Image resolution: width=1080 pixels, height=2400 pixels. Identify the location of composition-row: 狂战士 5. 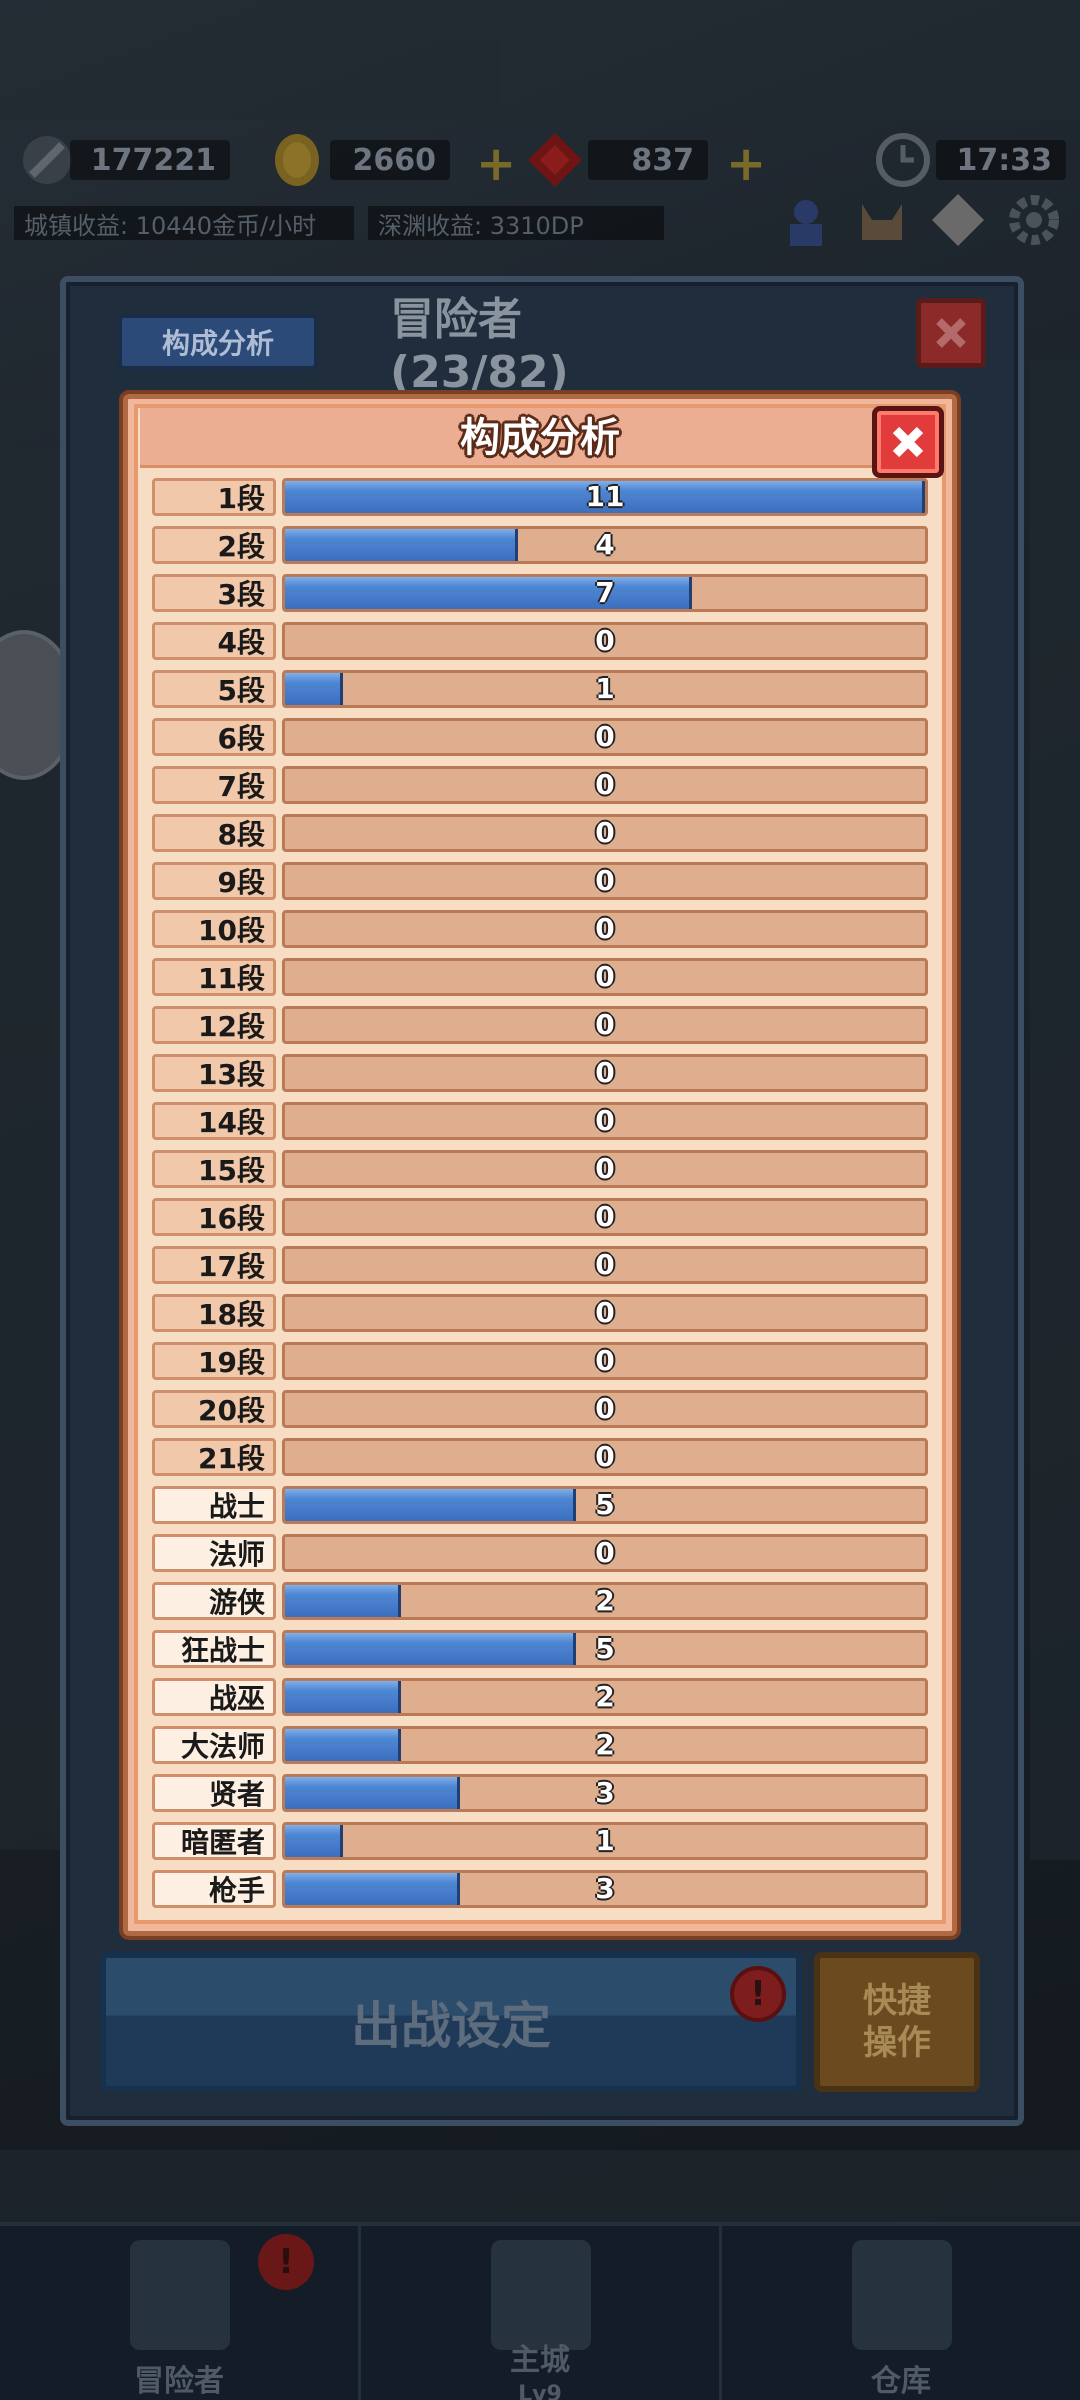
(540, 1649).